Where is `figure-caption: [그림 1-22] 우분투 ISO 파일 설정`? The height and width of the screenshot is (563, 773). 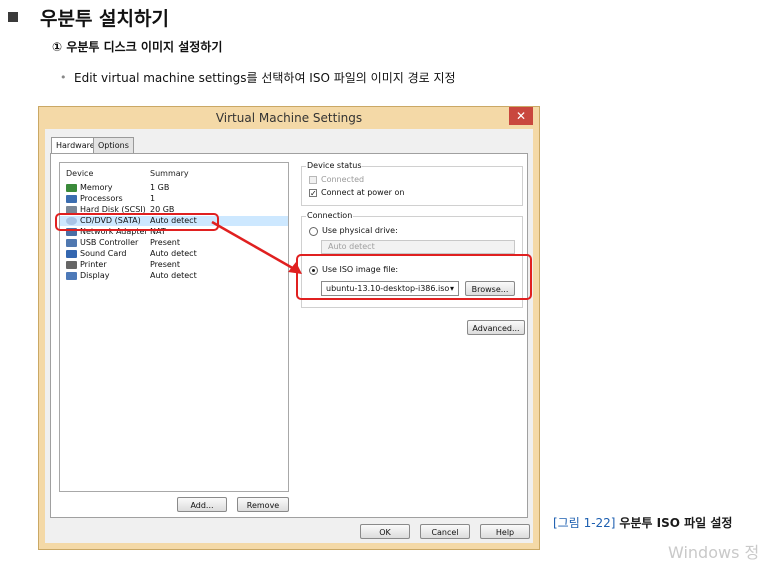
figure-caption: [그림 1-22] 우분투 ISO 파일 설정 is located at coordinates (642, 522).